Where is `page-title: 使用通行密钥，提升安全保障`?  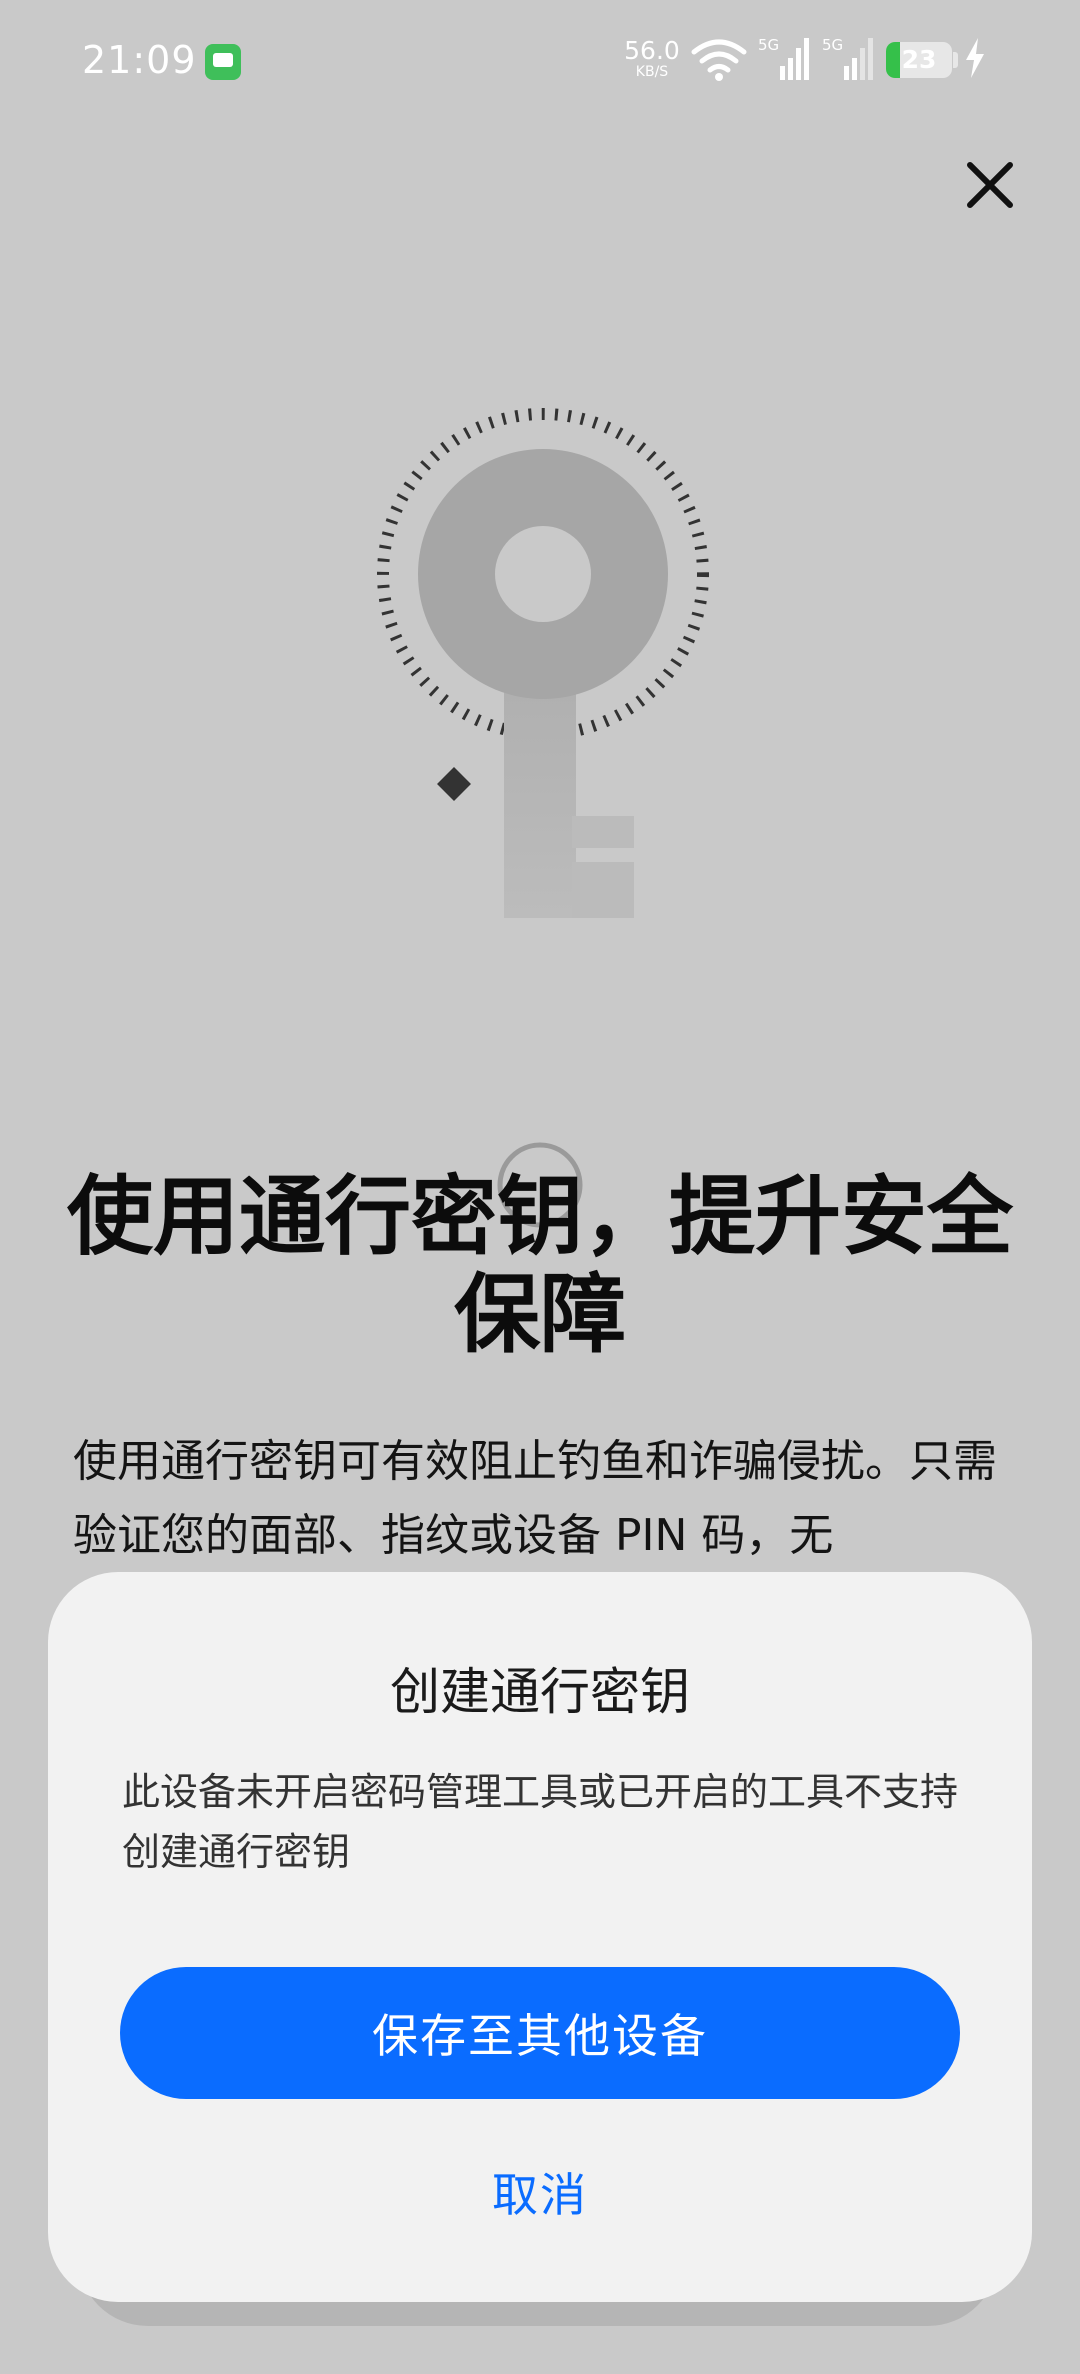
page-title: 使用通行密钥，提升安全保障 is located at coordinates (540, 1266).